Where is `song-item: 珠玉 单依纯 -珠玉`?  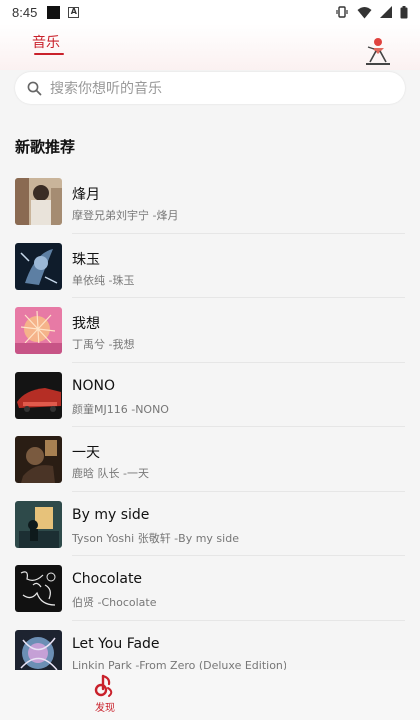 song-item: 珠玉 单依纯 -珠玉 is located at coordinates (210, 266).